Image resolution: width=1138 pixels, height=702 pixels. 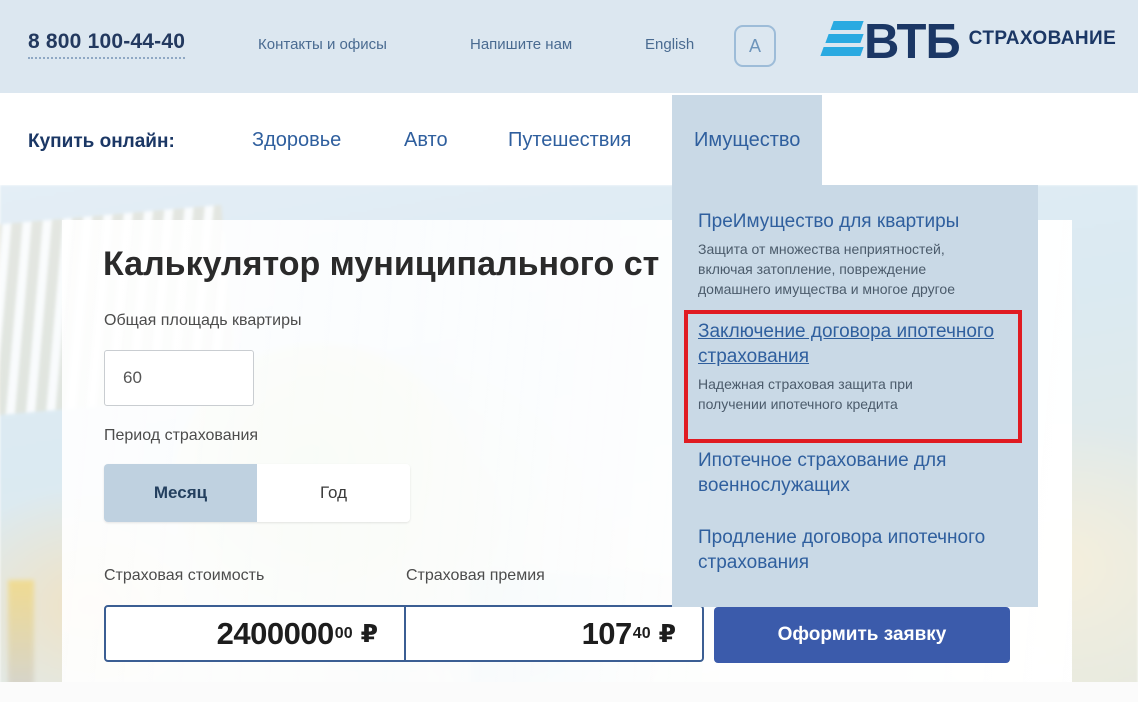 What do you see at coordinates (569, 140) in the screenshot?
I see `nav-item-travel: Путешествия` at bounding box center [569, 140].